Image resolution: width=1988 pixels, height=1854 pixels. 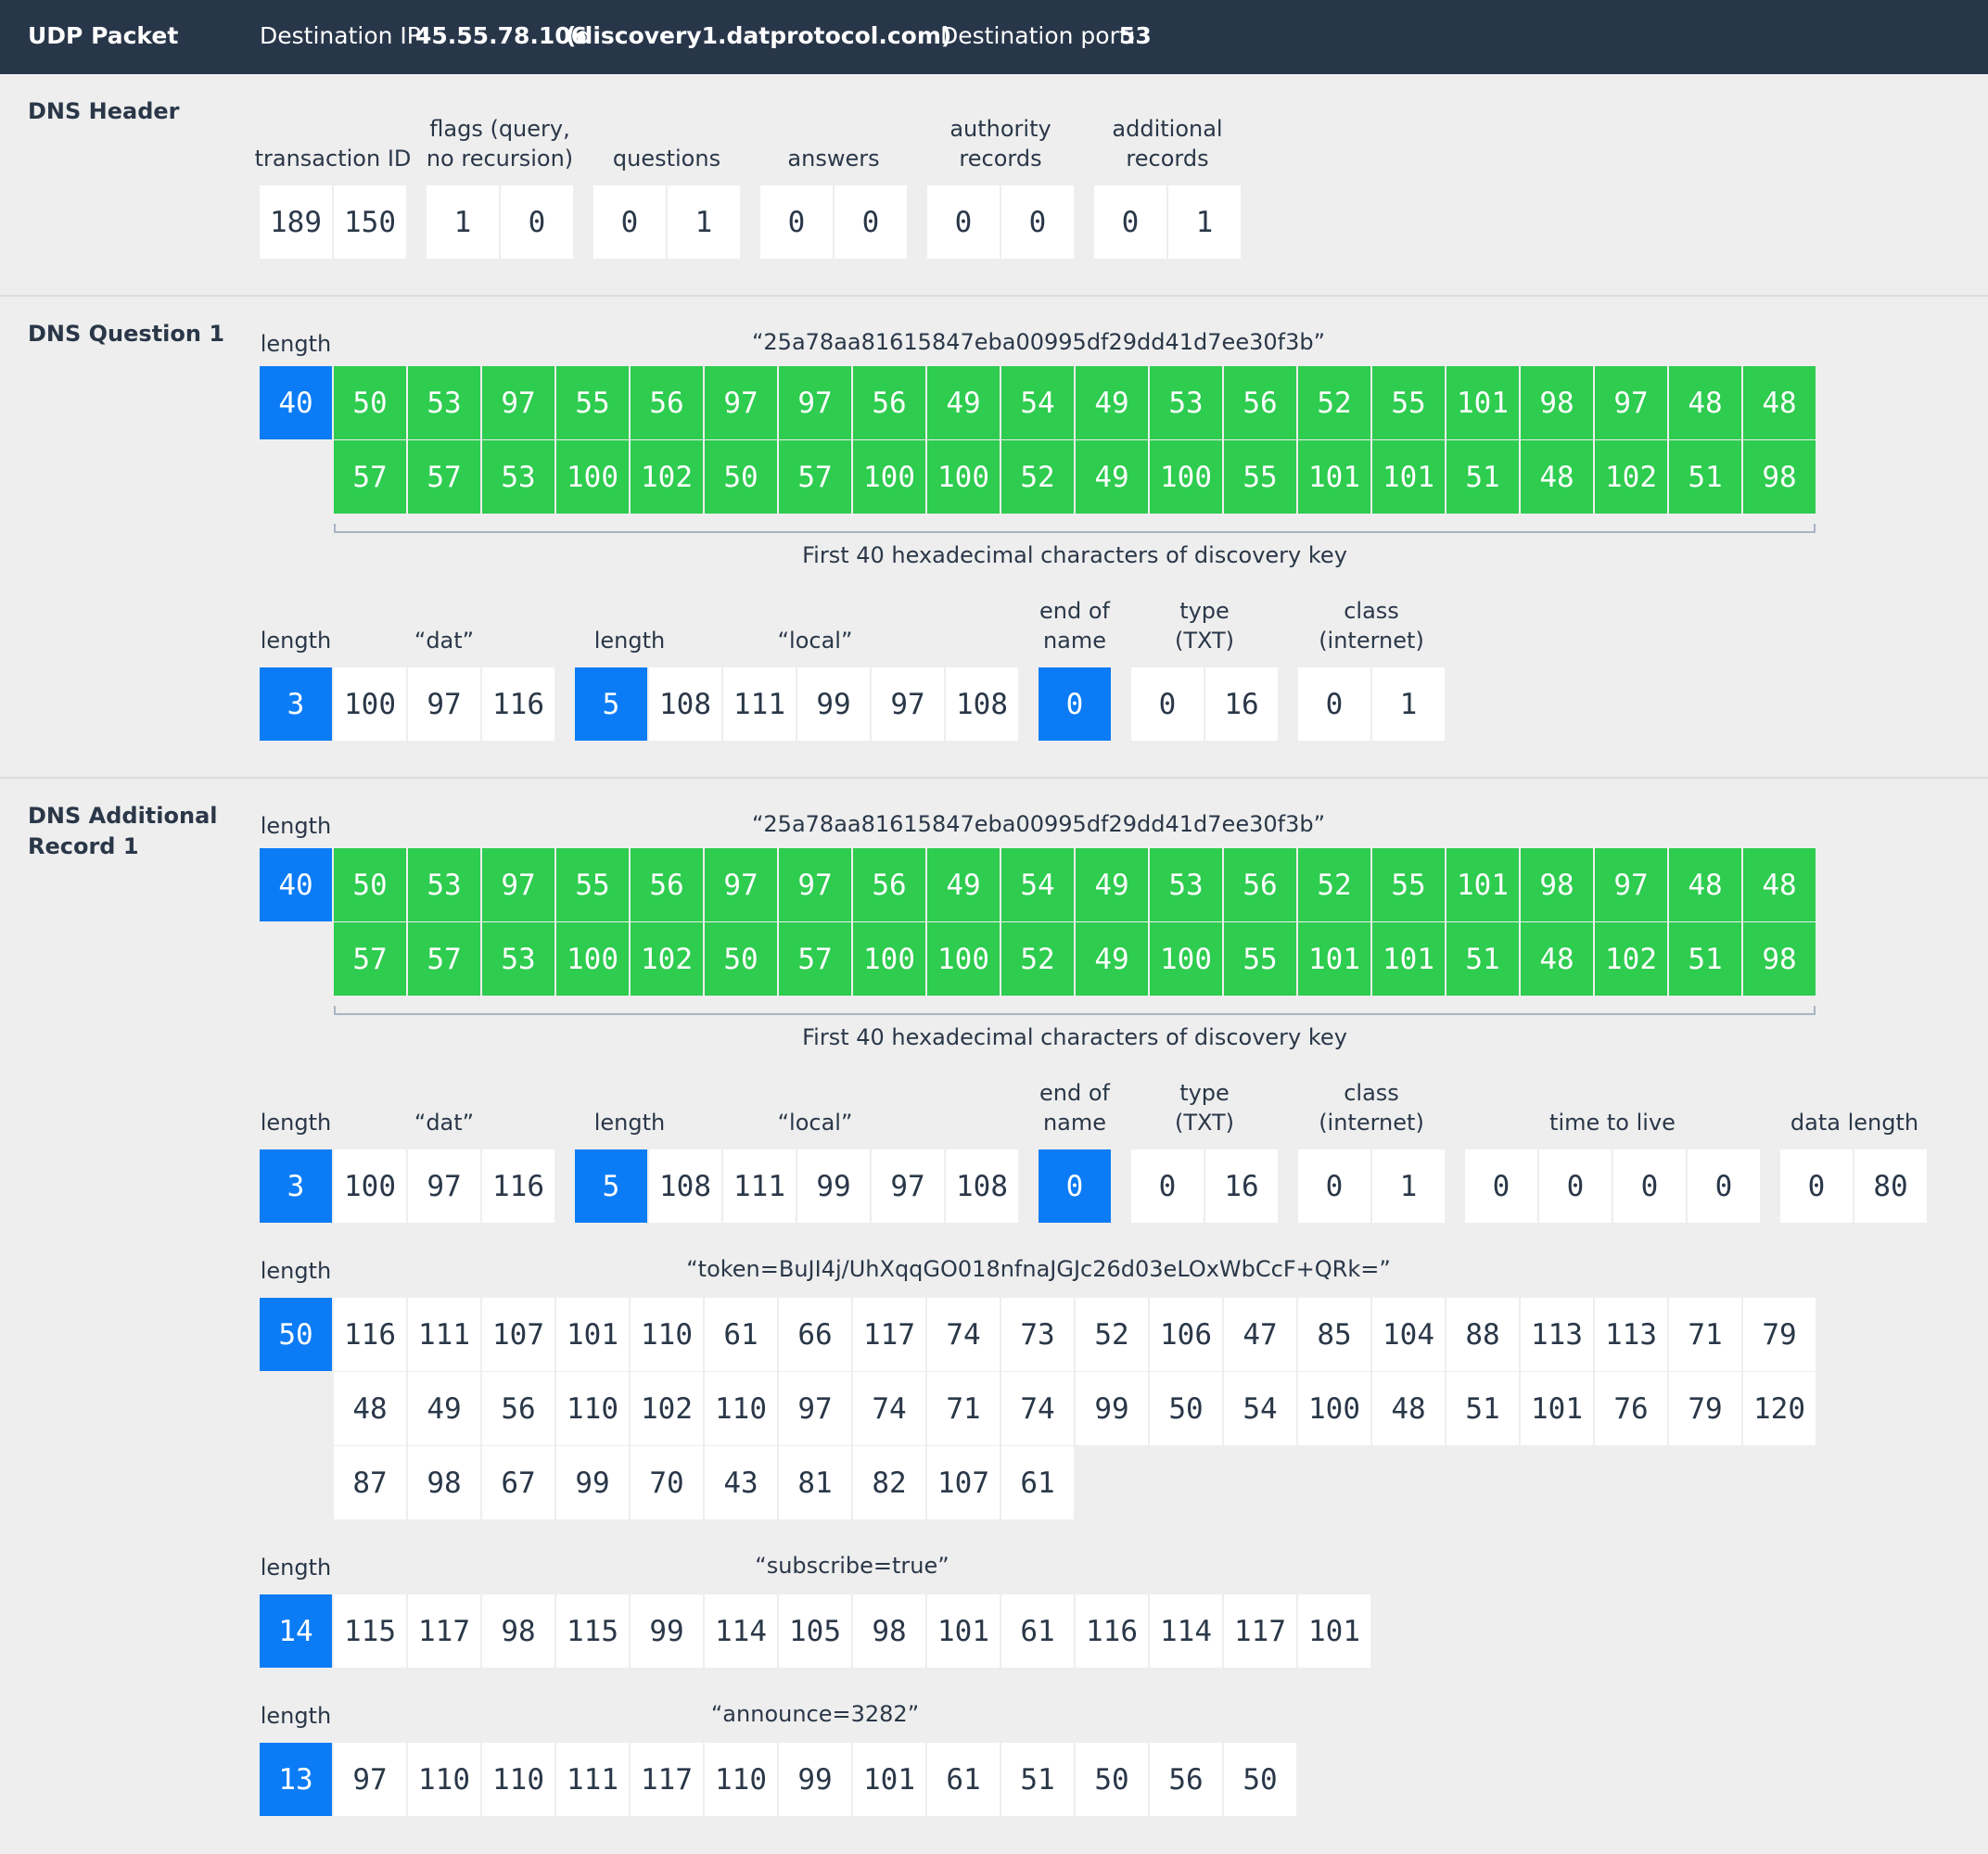 What do you see at coordinates (1408, 1408) in the screenshot?
I see `token-byte: 48` at bounding box center [1408, 1408].